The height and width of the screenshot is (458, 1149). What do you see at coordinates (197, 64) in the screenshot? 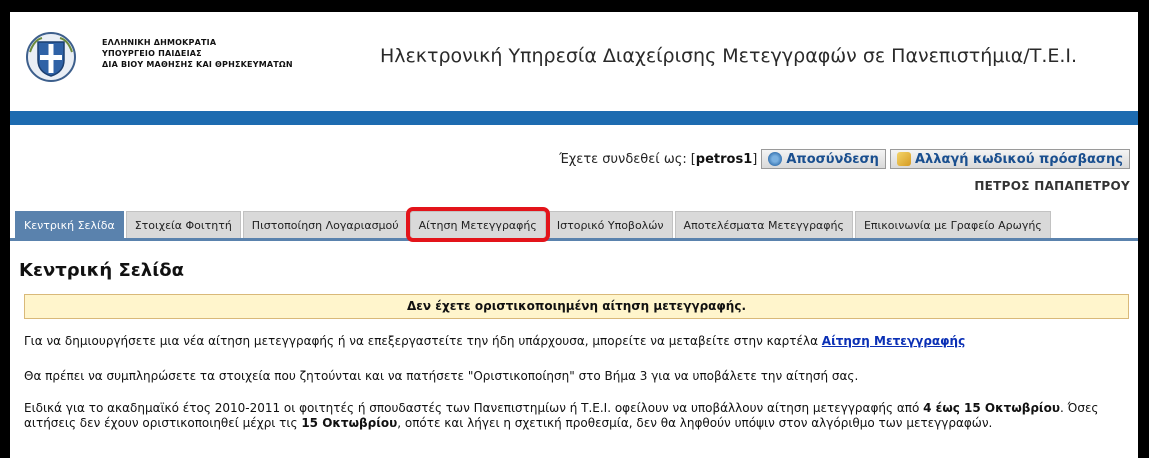
I see `ministry-line: ΔΙΑ ΒΙΟΥ ΜΑΘΗΣΗΣ ΚΑΙ ΘΡΗΣΚΕΥΜΑΤΩΝ` at bounding box center [197, 64].